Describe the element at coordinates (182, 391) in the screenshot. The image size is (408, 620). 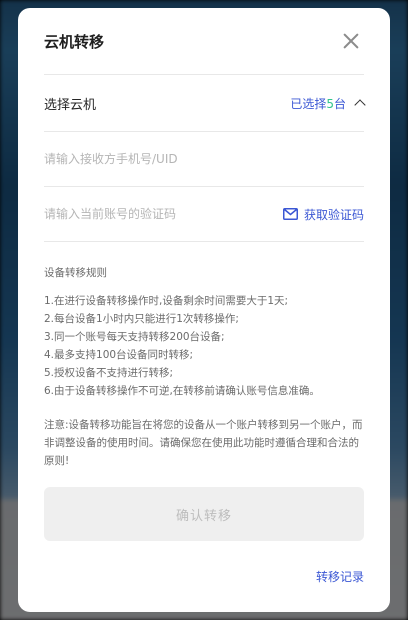
I see `rule-item: 6.由于设备转移操作不可逆,在转移前请确认账号信息准确。` at that location.